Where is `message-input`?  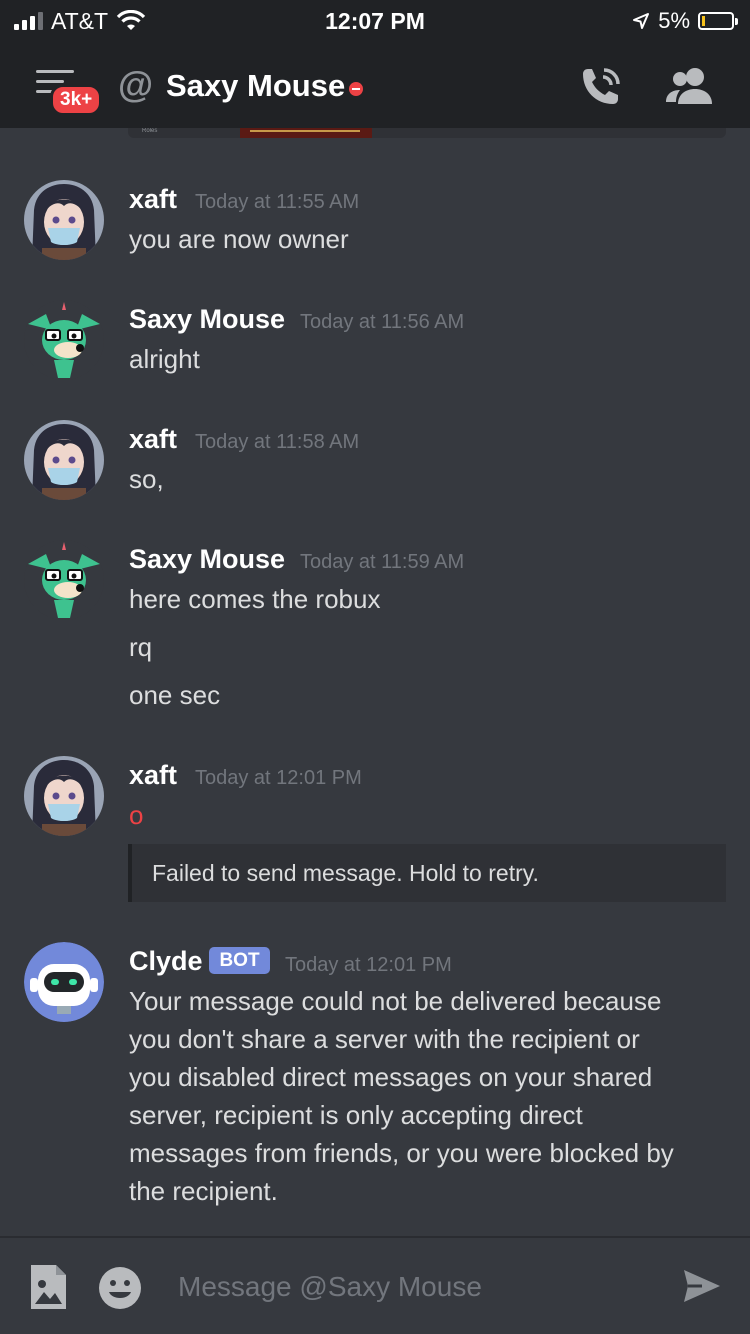
message-input is located at coordinates (418, 1287).